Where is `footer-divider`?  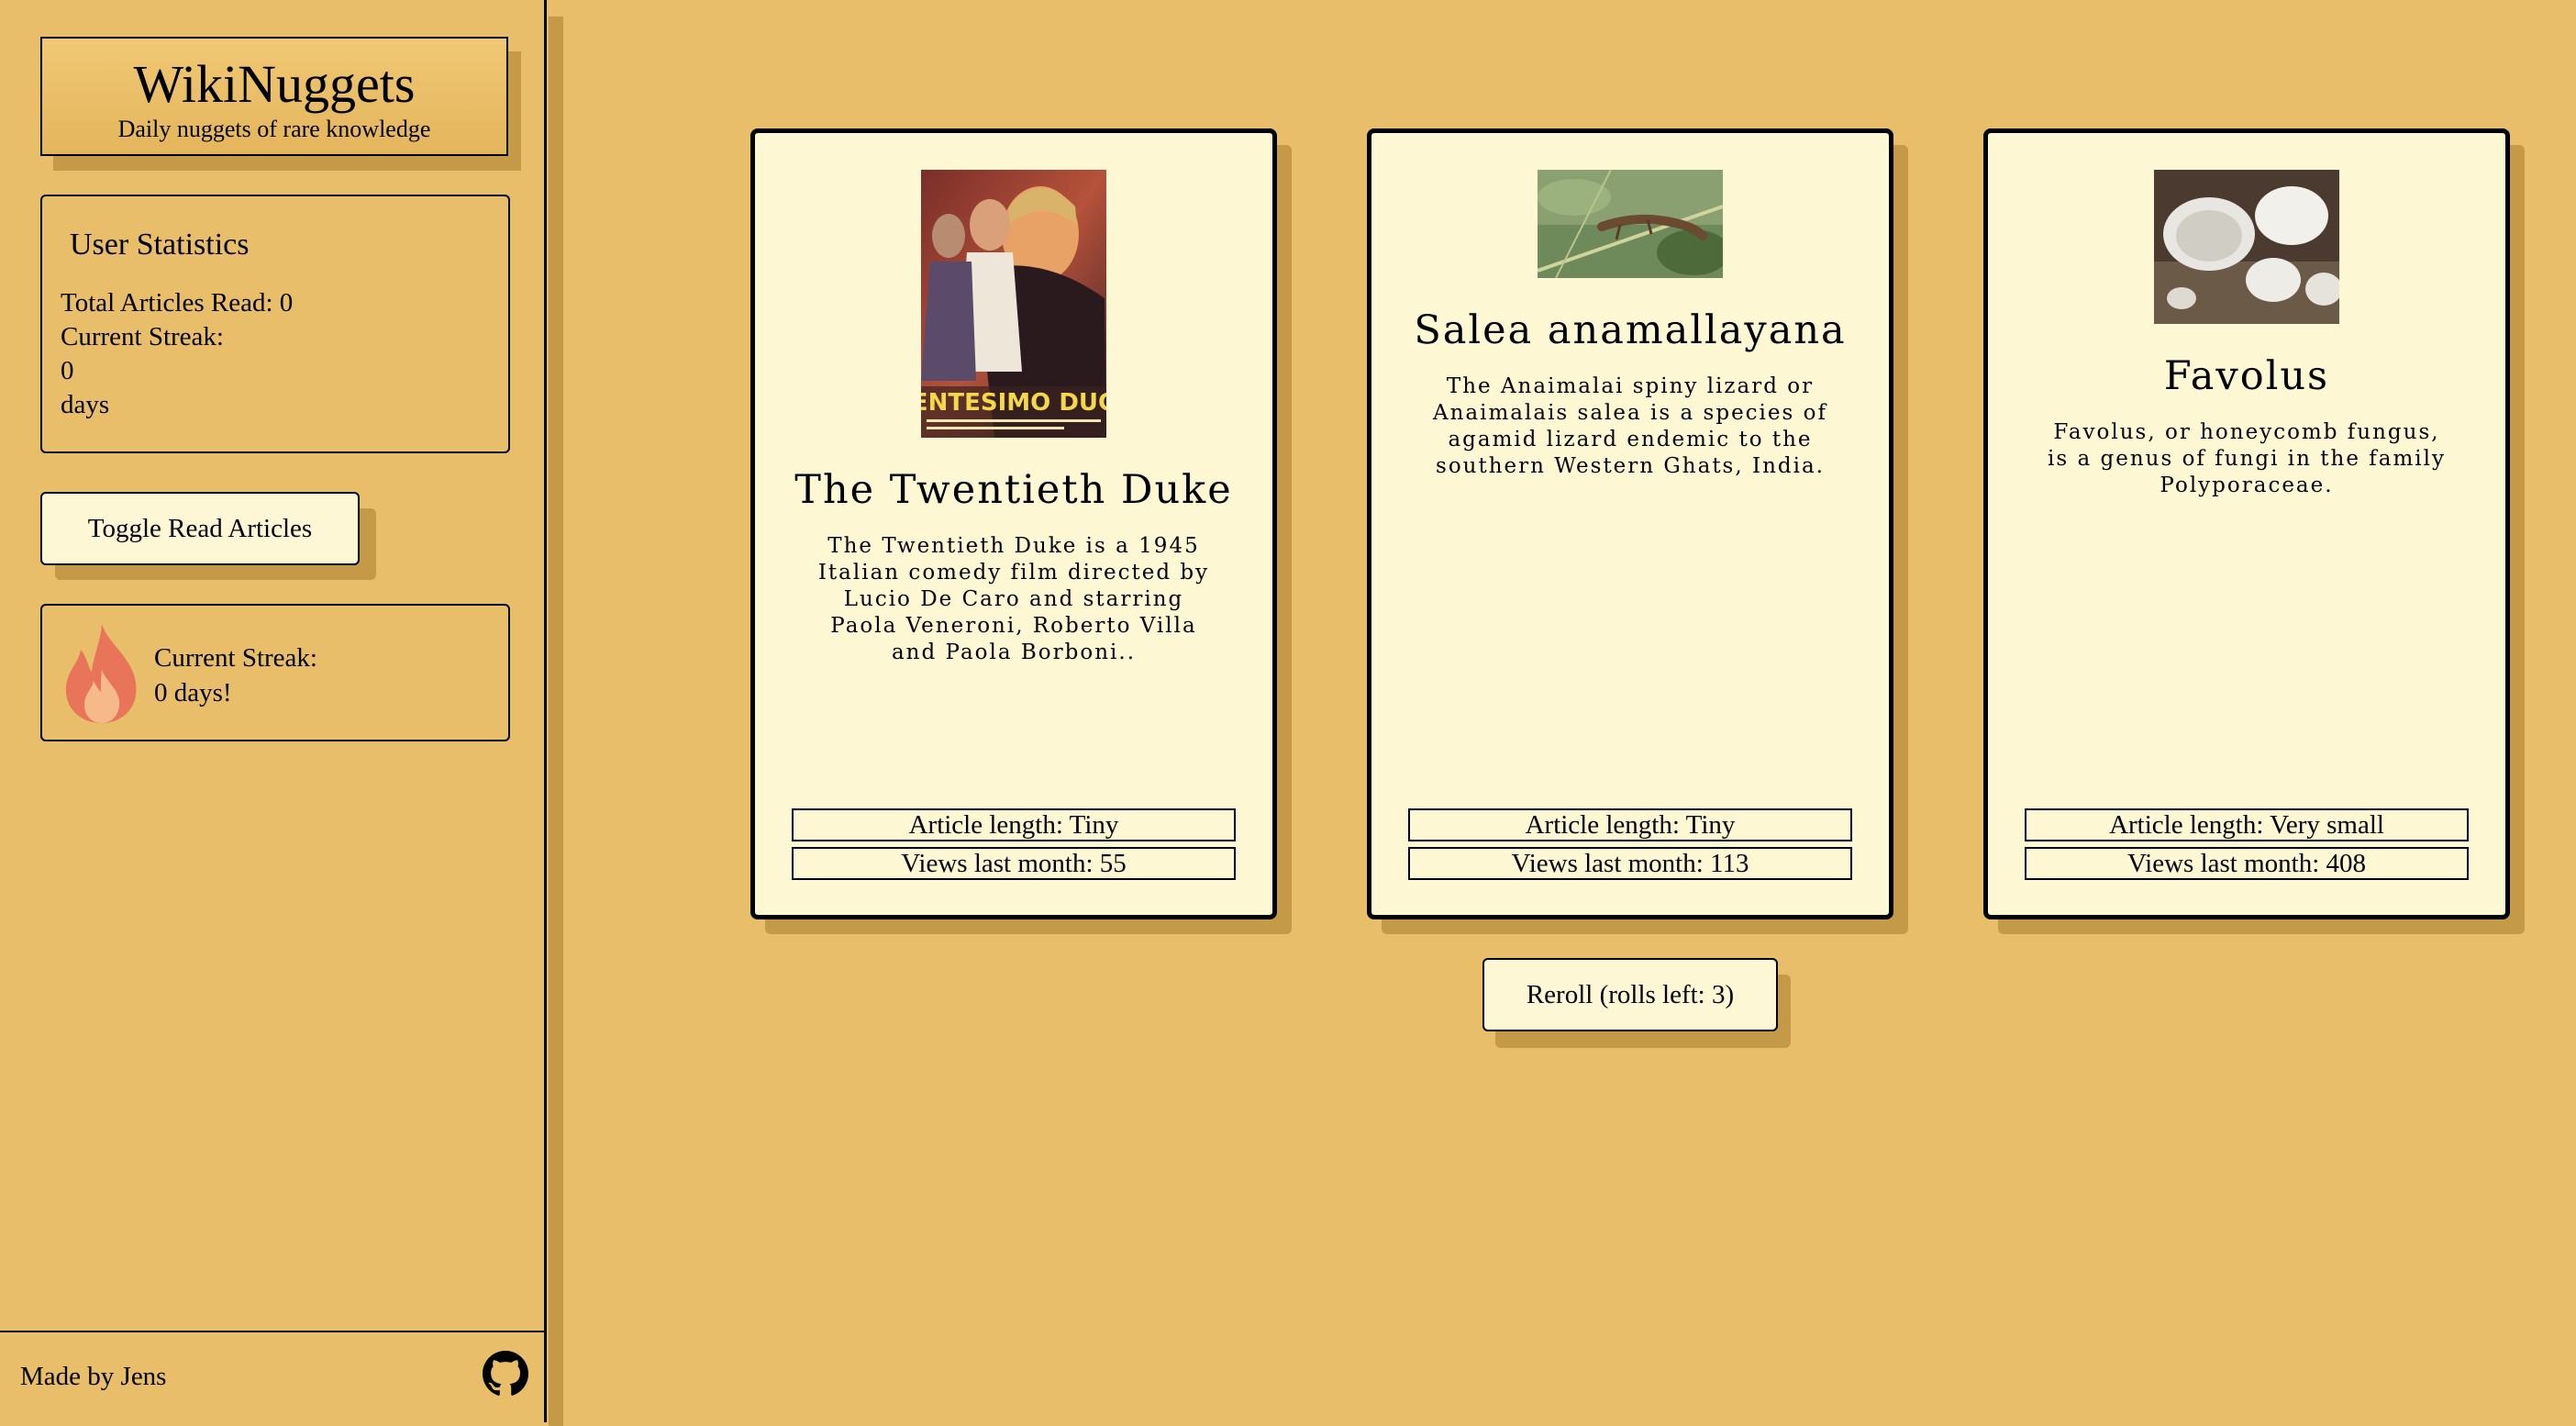
footer-divider is located at coordinates (273, 1331).